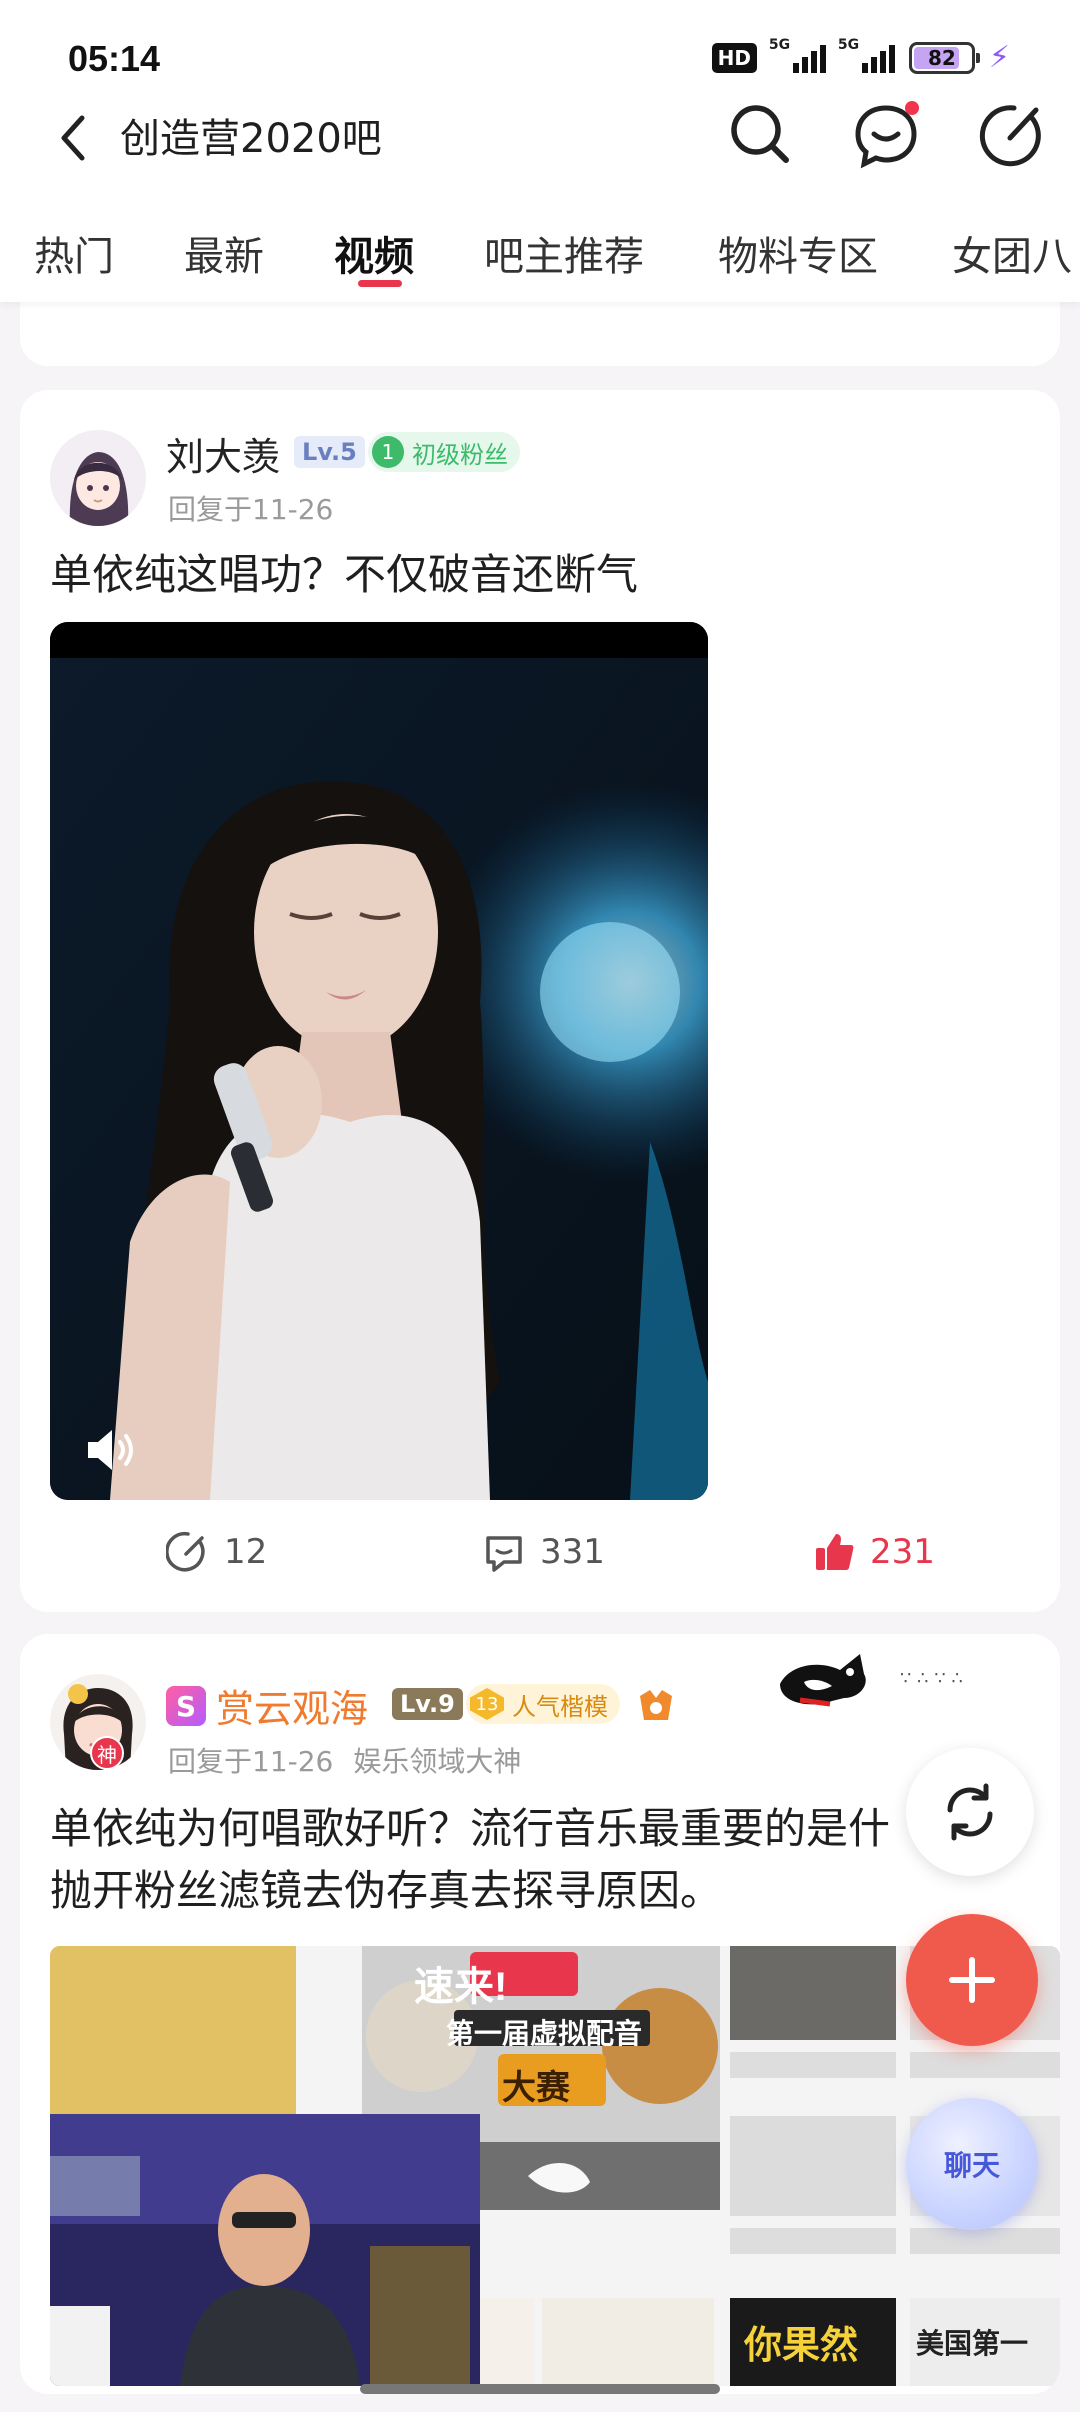  I want to click on tab-bar: 热门 最新 视频 吧主推荐 物料专区 女团八, so click(540, 254).